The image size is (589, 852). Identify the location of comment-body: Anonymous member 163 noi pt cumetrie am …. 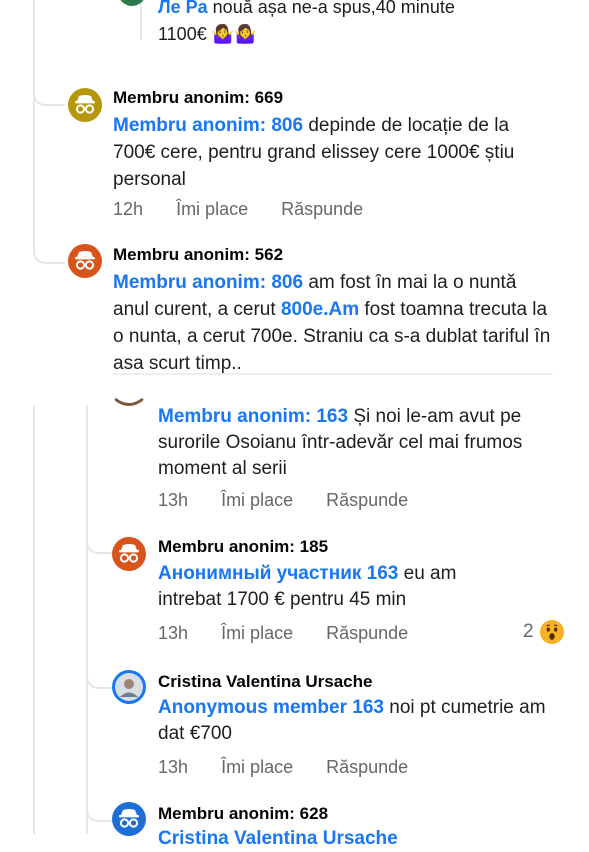
(352, 720).